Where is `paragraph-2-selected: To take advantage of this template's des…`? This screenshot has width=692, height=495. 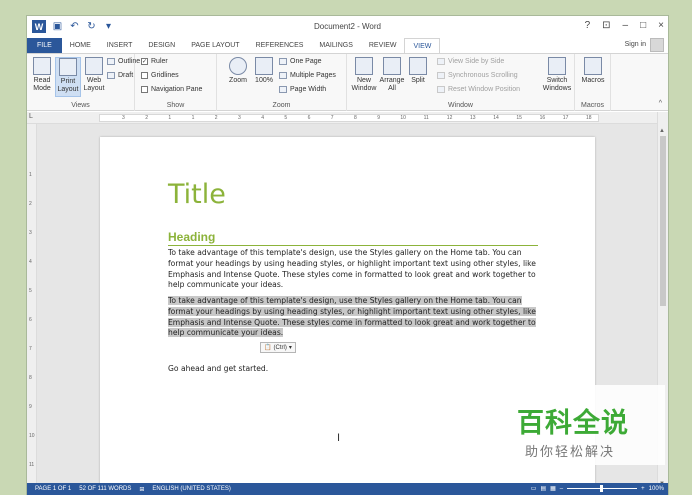 paragraph-2-selected: To take advantage of this template's des… is located at coordinates (353, 317).